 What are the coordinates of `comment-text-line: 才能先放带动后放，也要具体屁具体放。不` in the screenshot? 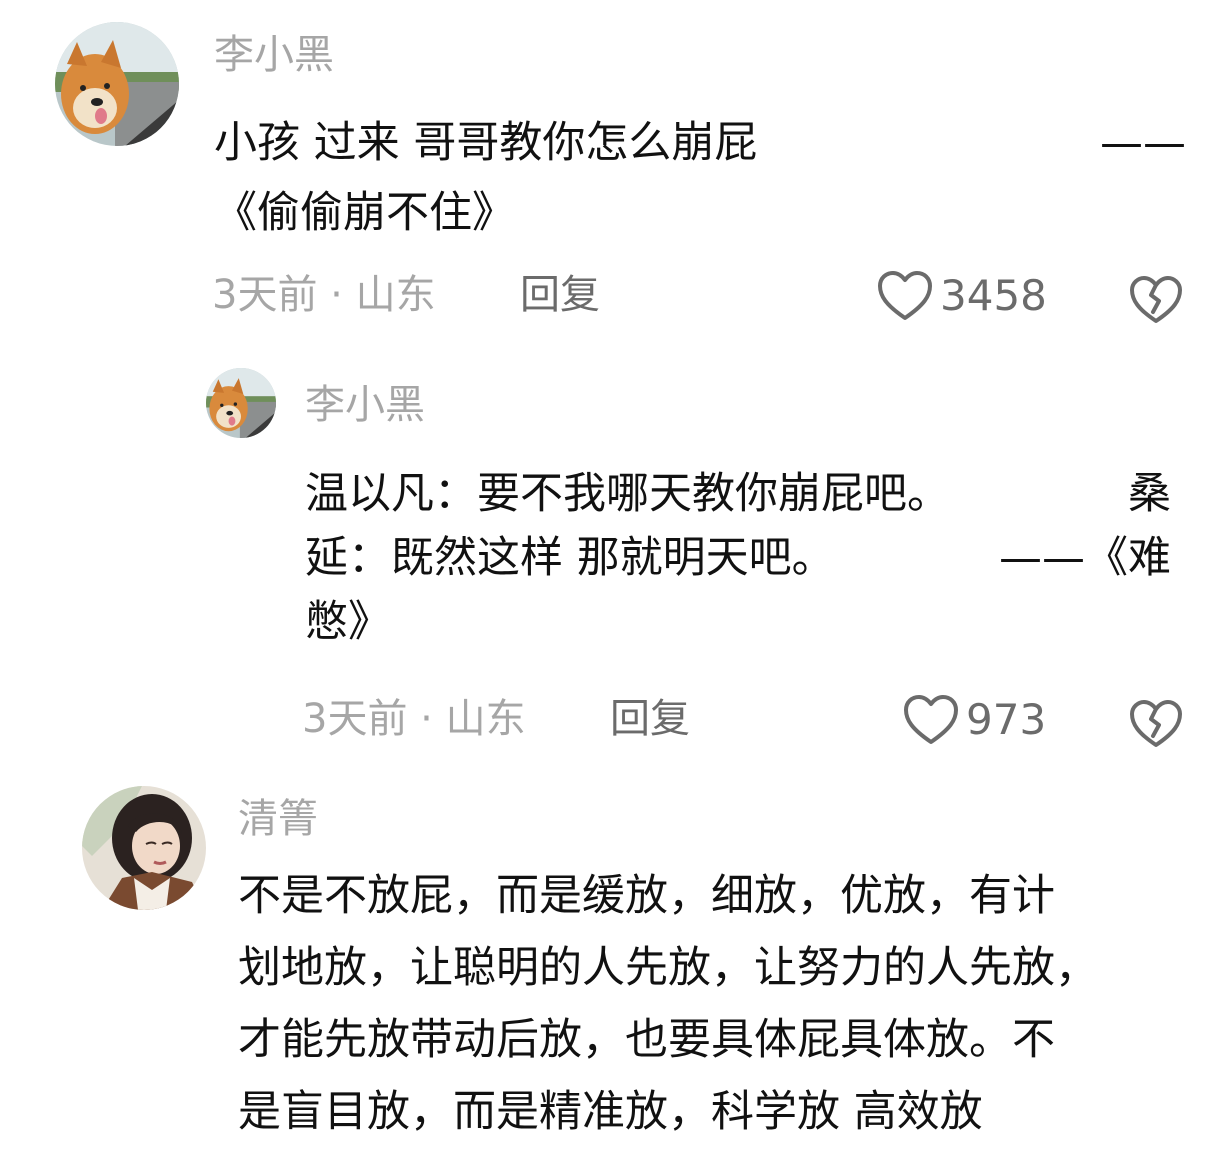 It's located at (646, 1040).